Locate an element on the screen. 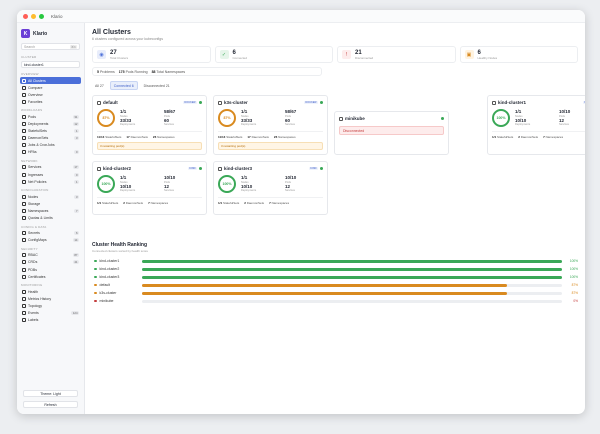 The height and width of the screenshot is (434, 600). filter-disconnected-tab: Disconnected 21 is located at coordinates (157, 85).